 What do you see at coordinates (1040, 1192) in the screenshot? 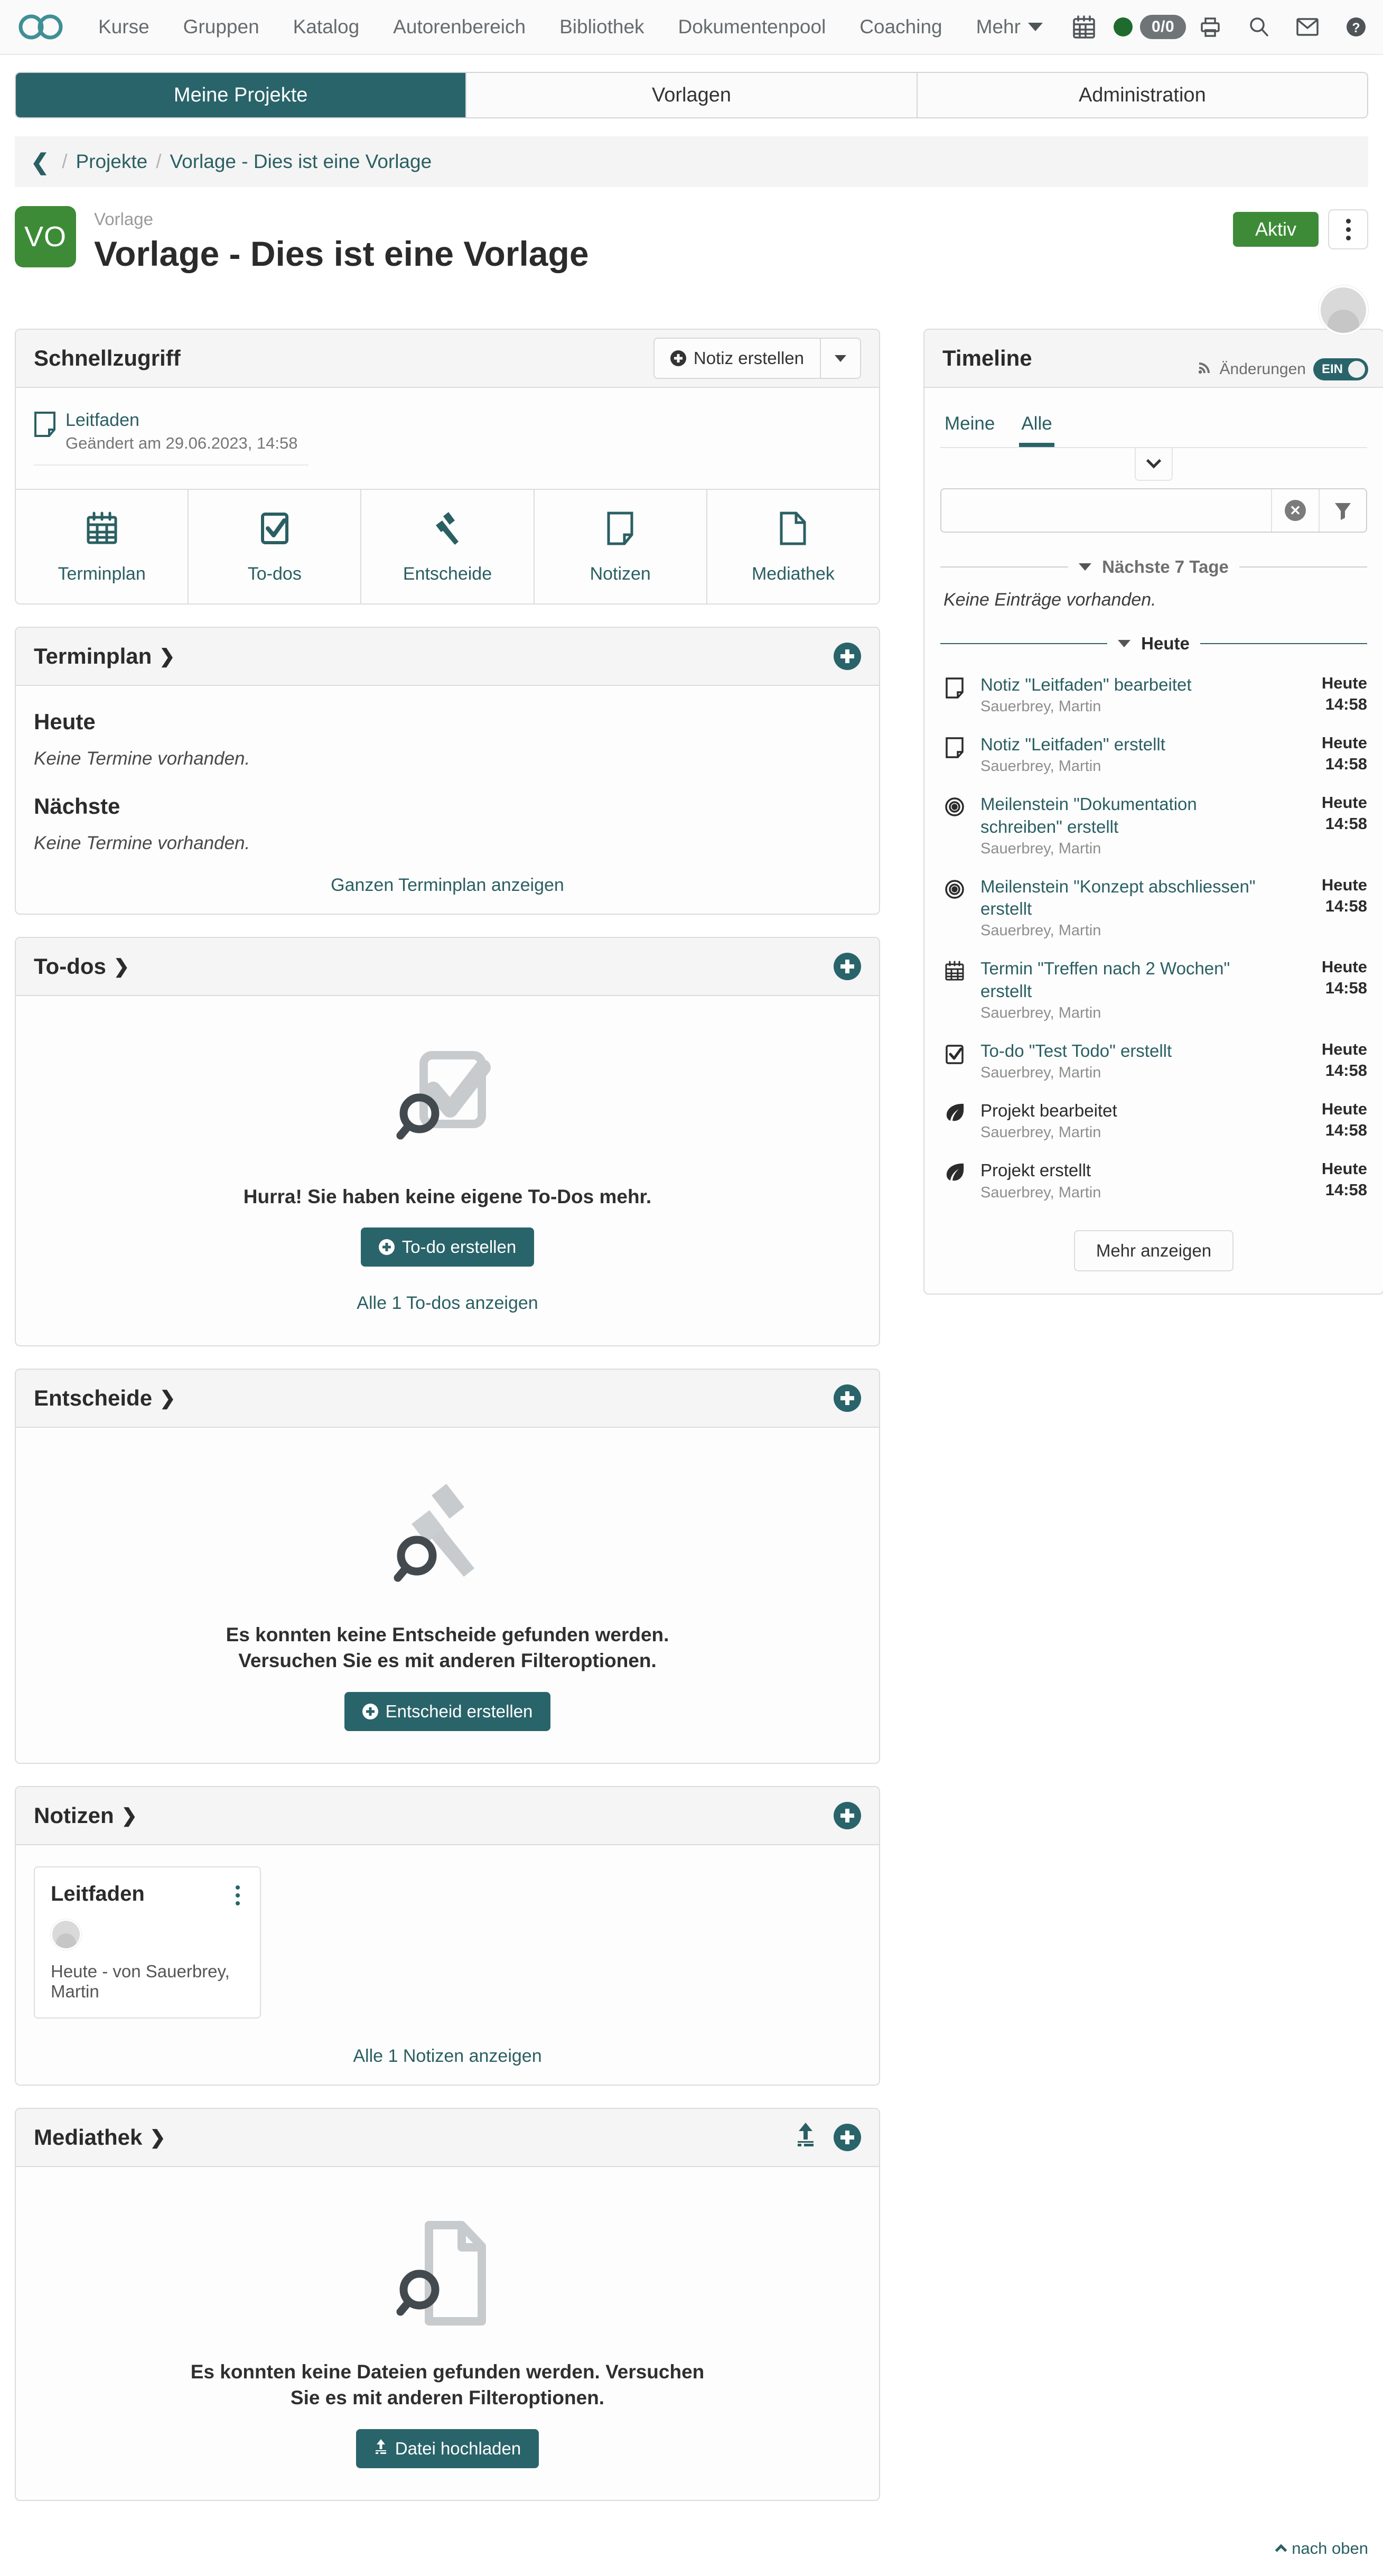
I see `timeline-entry-author: Sauerbrey, Martin` at bounding box center [1040, 1192].